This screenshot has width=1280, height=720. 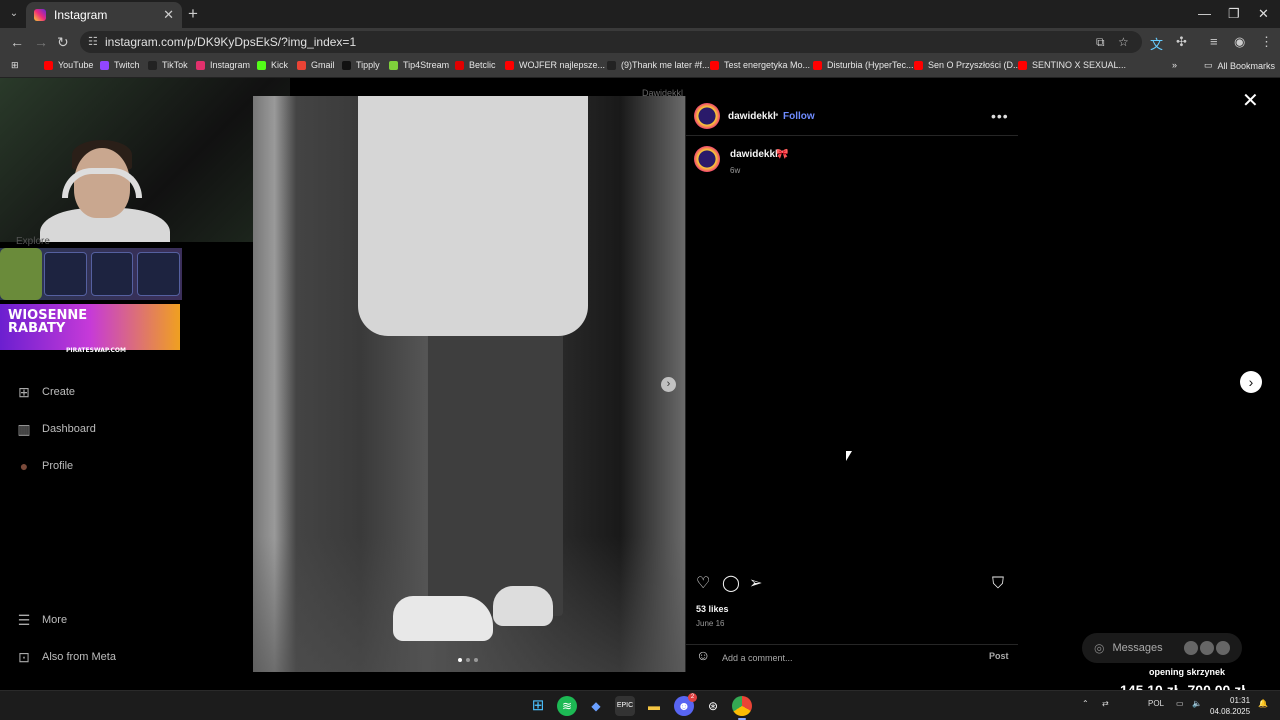 What do you see at coordinates (58, 466) in the screenshot?
I see `sidebar-item-label: Profile` at bounding box center [58, 466].